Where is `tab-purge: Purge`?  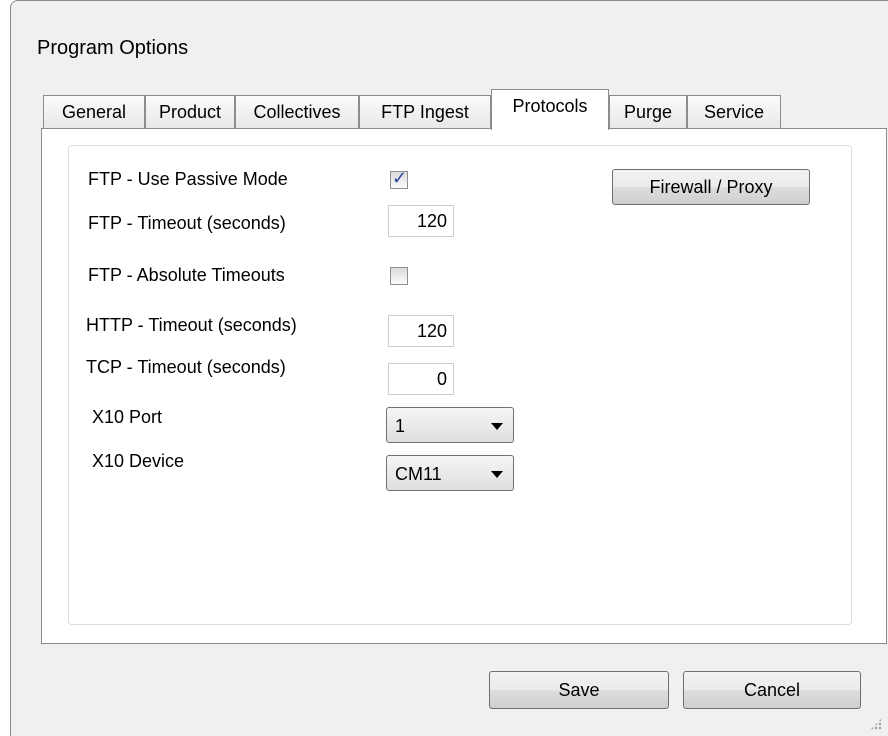 tab-purge: Purge is located at coordinates (648, 111).